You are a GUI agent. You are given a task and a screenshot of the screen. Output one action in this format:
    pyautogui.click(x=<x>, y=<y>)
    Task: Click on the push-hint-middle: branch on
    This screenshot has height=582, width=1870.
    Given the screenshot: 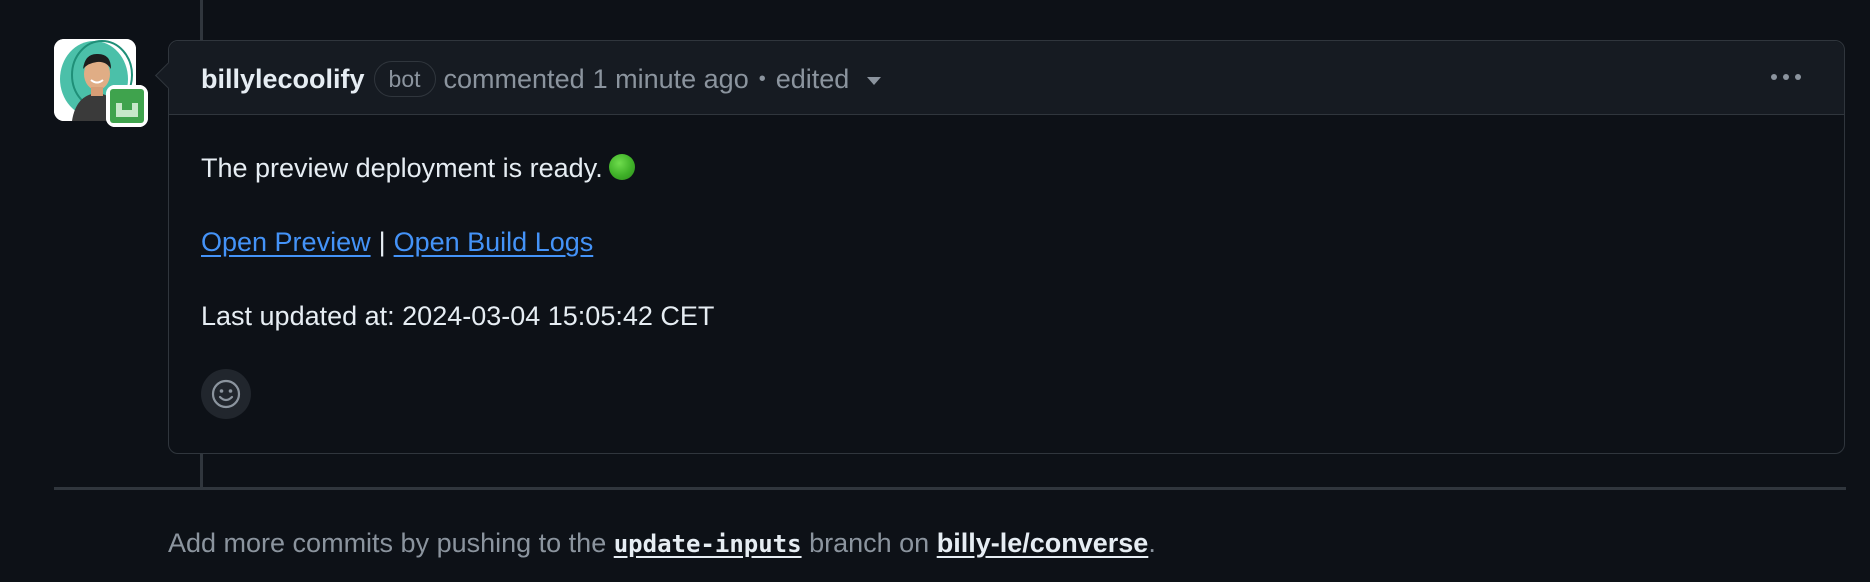 What is the action you would take?
    pyautogui.click(x=869, y=543)
    